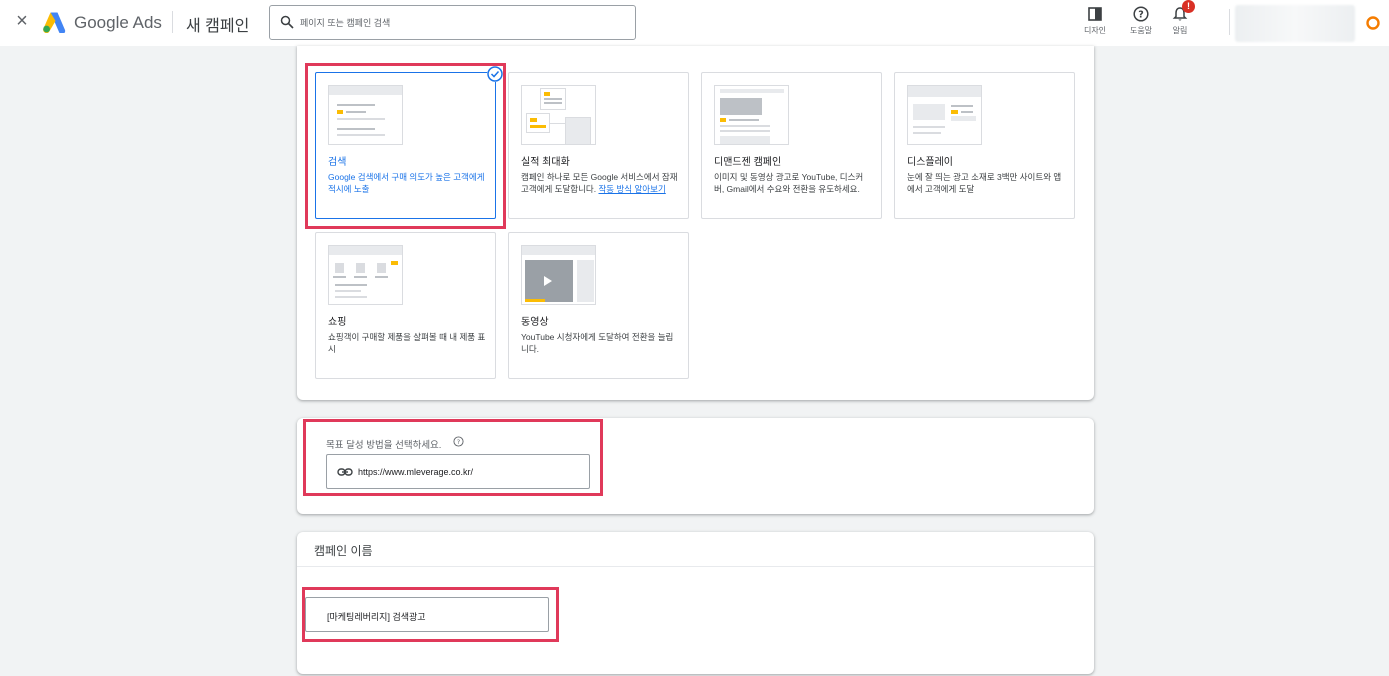 This screenshot has width=1389, height=676. Describe the element at coordinates (337, 322) in the screenshot. I see `campaign-type-title: 쇼핑` at that location.